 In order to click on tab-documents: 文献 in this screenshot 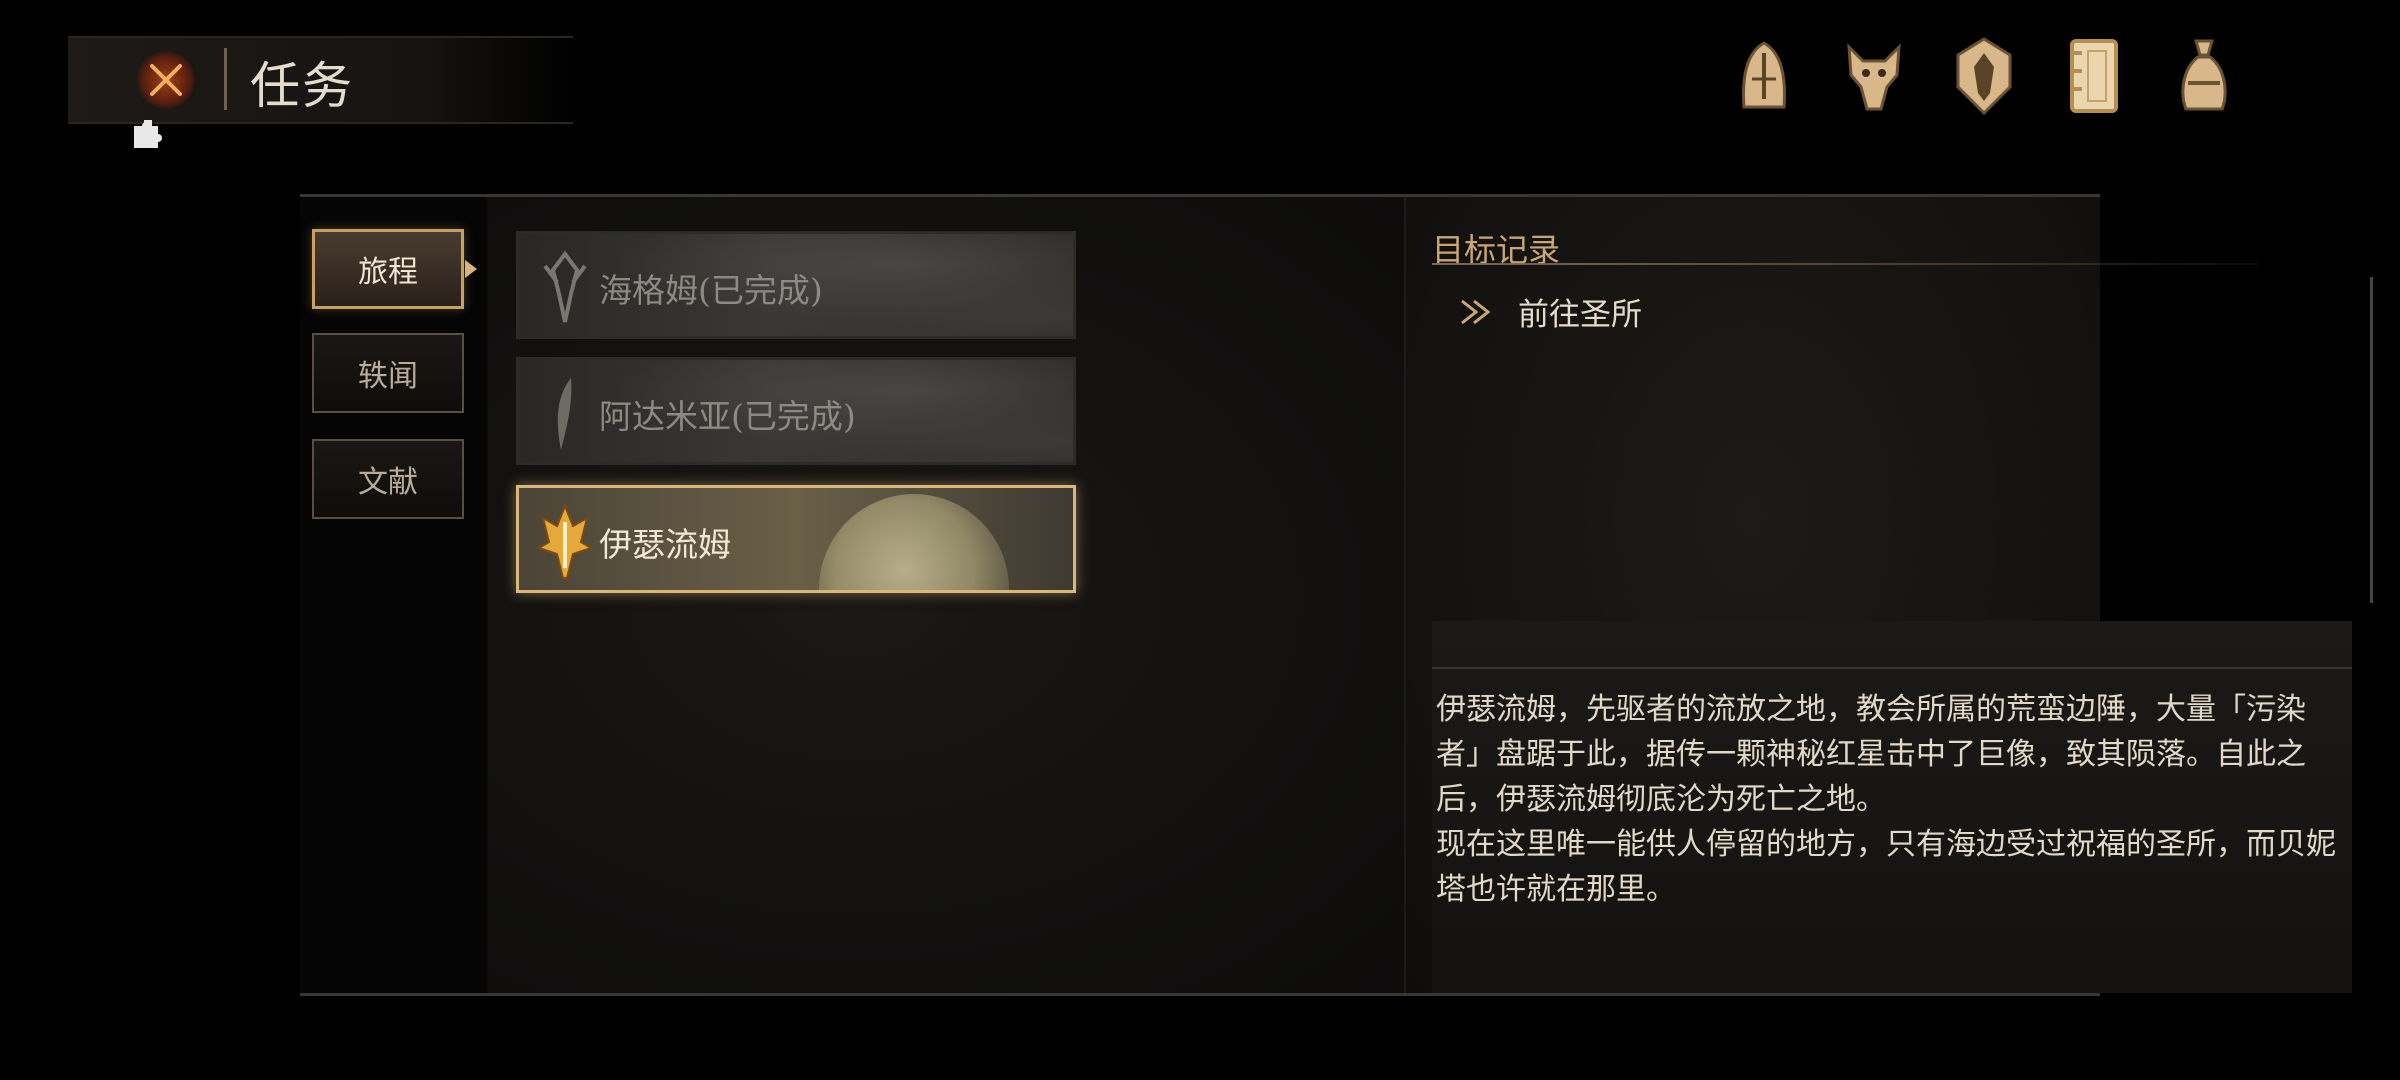, I will do `click(388, 479)`.